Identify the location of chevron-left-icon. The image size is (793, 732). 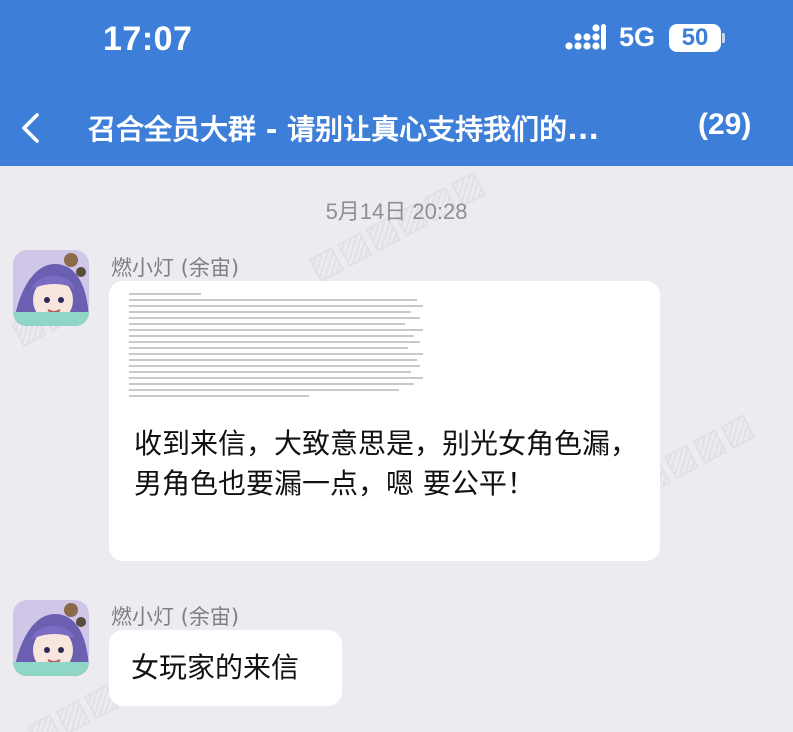
(30, 128).